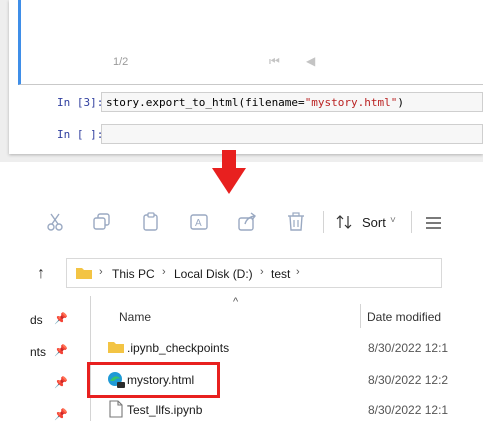  What do you see at coordinates (121, 62) in the screenshot?
I see `slide-counter: 1/2` at bounding box center [121, 62].